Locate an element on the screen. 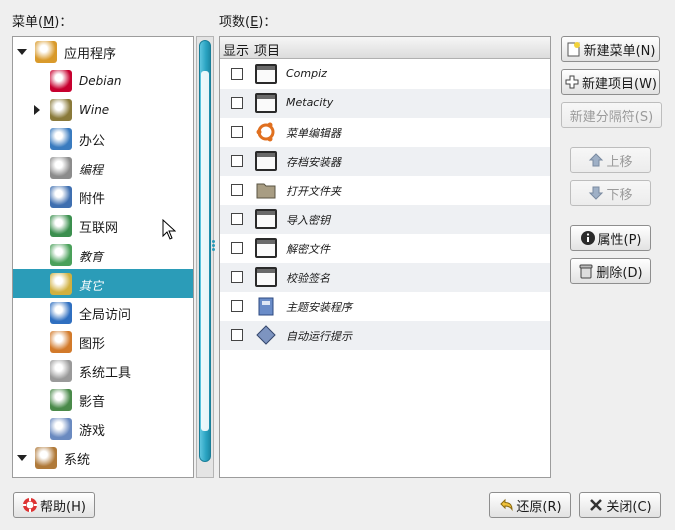 This screenshot has height=530, width=675. new-item-button: 新建项目(W) is located at coordinates (610, 82).